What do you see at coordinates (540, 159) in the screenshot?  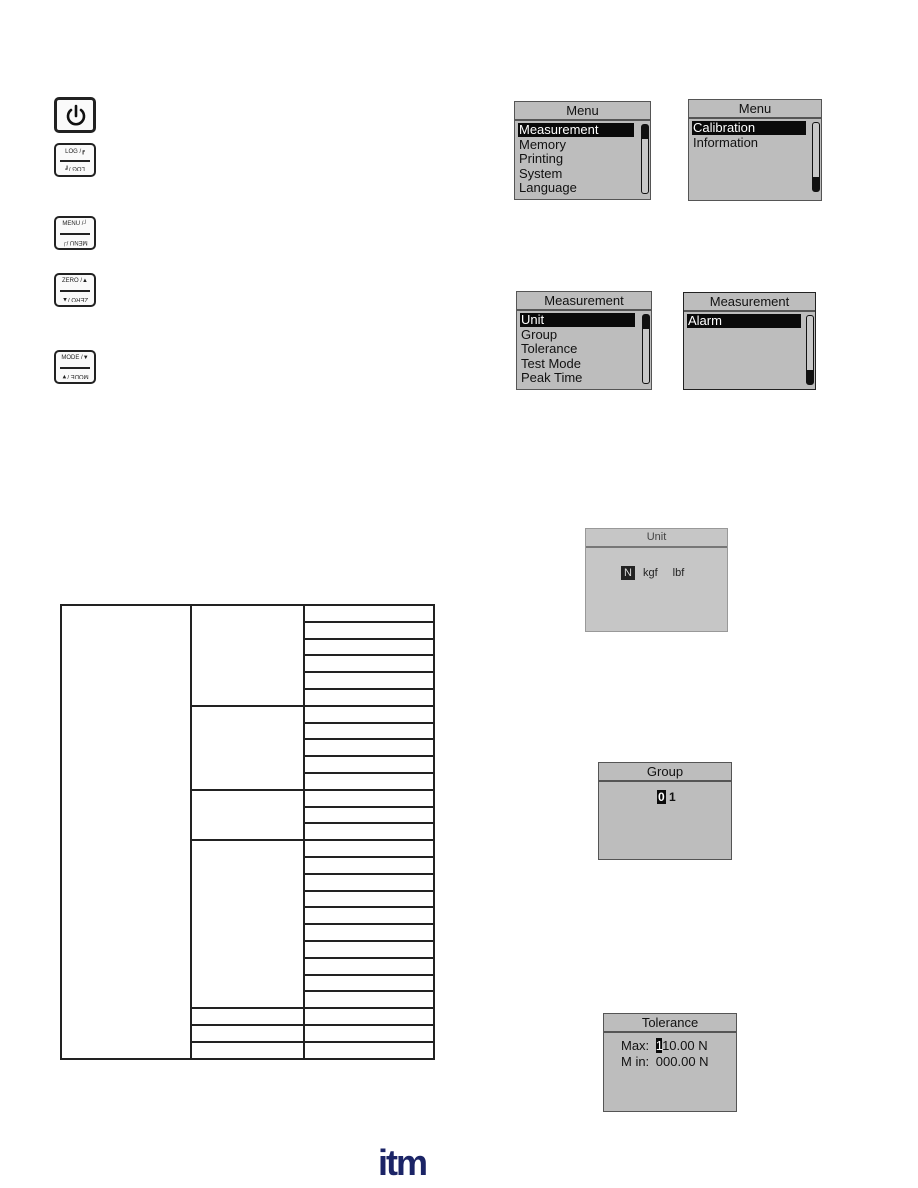 I see `menu-item-printing: Printing` at bounding box center [540, 159].